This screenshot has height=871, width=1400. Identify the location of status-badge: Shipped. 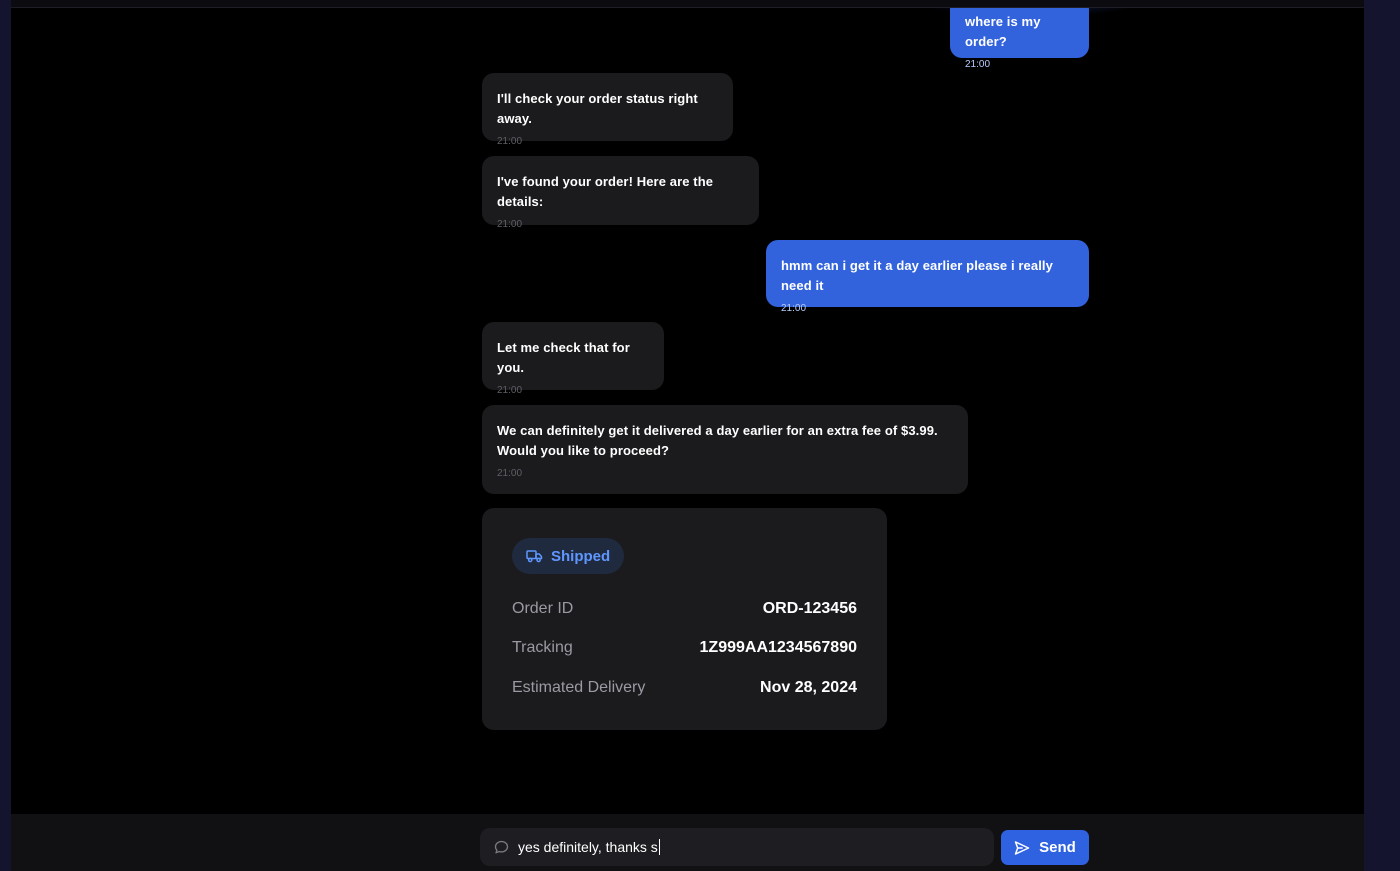
(568, 556).